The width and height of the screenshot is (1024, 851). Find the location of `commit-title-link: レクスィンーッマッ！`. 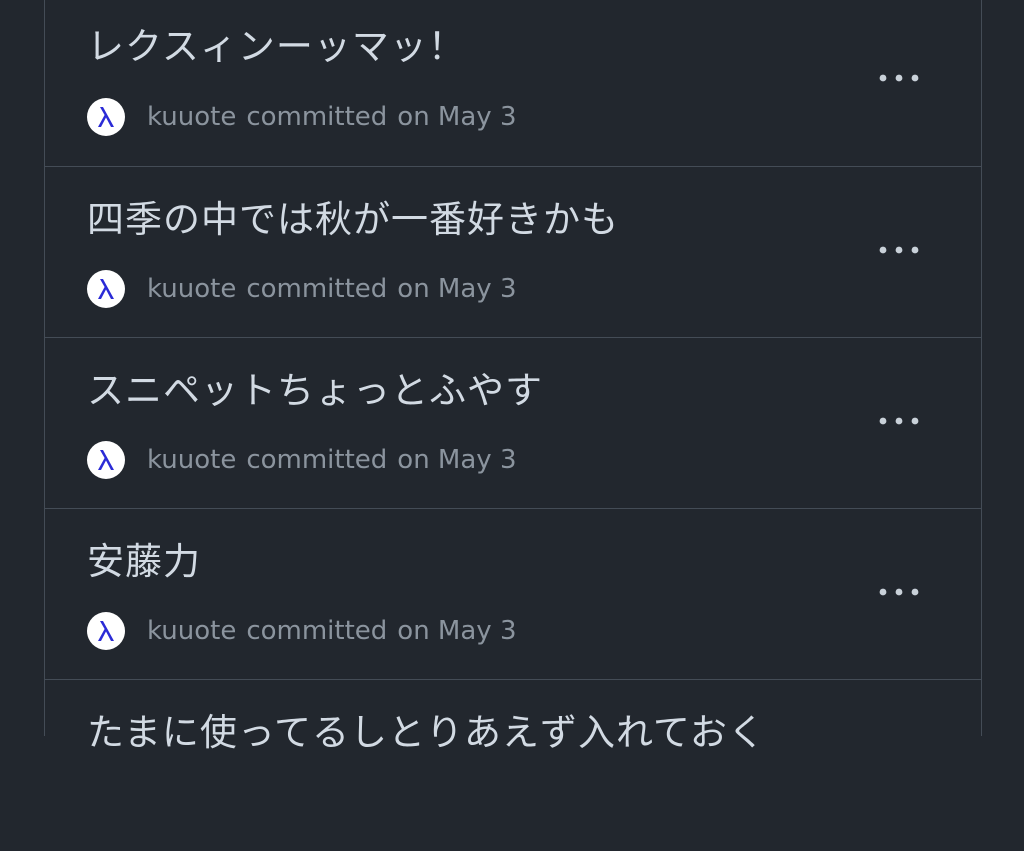

commit-title-link: レクスィンーッマッ！ is located at coordinates (276, 43).